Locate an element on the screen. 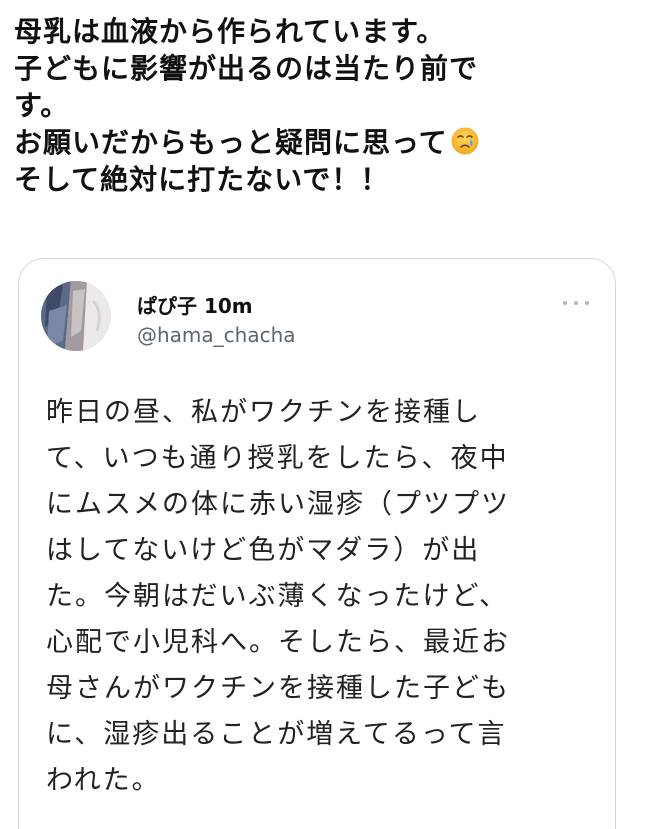 This screenshot has width=658, height=829. more-options-icon is located at coordinates (576, 303).